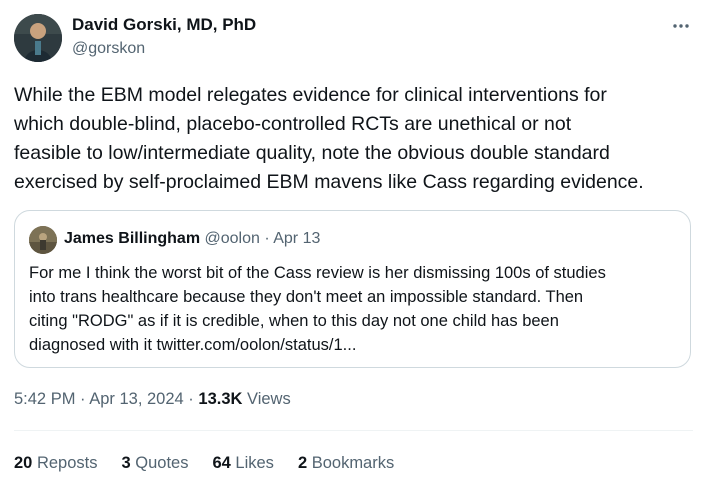  I want to click on bookmarks-stat: 2 Bookmarks, so click(346, 463).